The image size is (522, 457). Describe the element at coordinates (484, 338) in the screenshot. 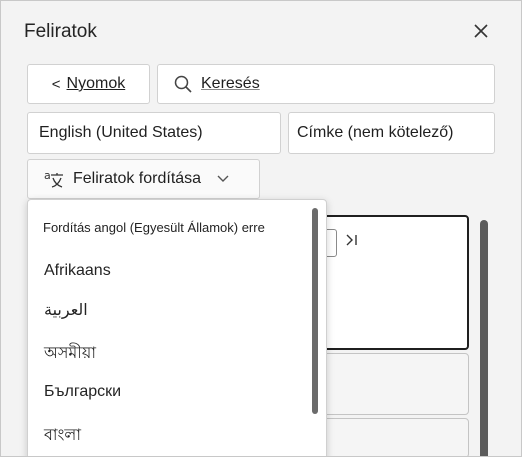

I see `panel-scrollbar` at that location.